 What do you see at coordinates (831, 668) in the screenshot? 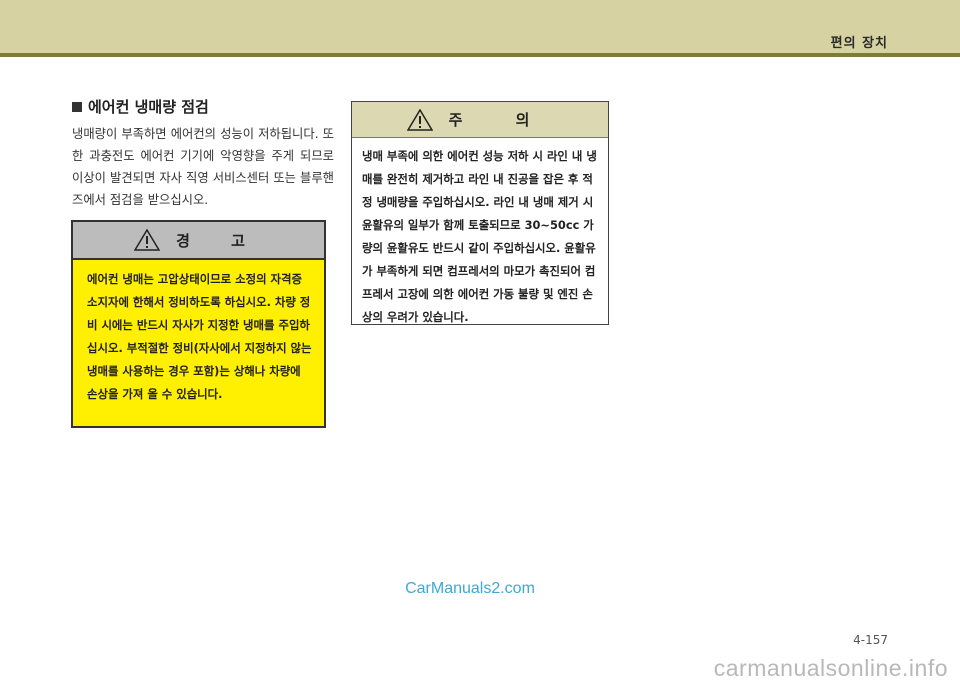
I see `footer-watermark: carmanualsonline.info` at bounding box center [831, 668].